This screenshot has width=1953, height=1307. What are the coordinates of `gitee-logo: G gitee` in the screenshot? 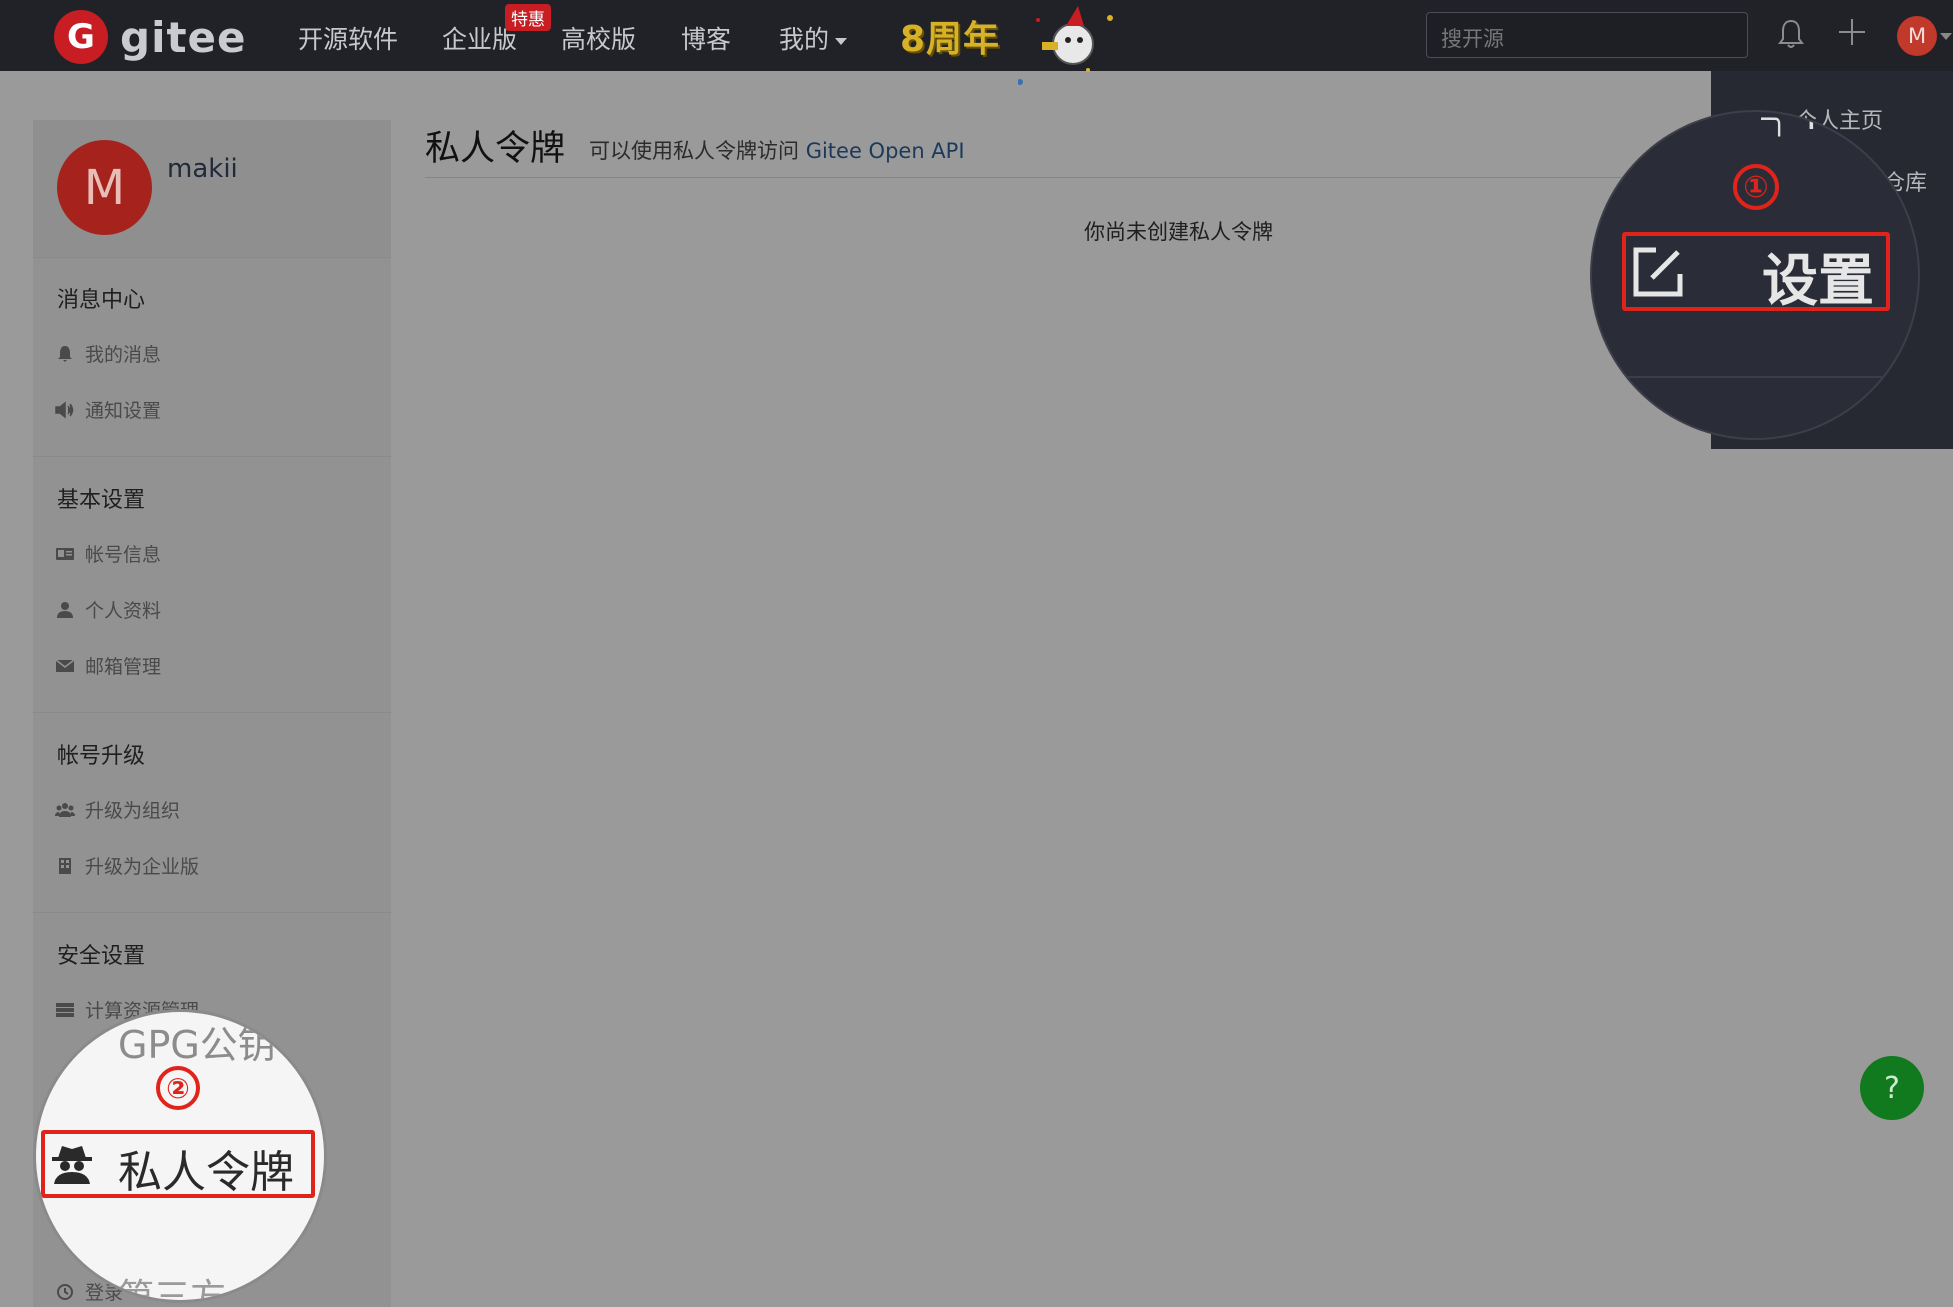 It's located at (150, 37).